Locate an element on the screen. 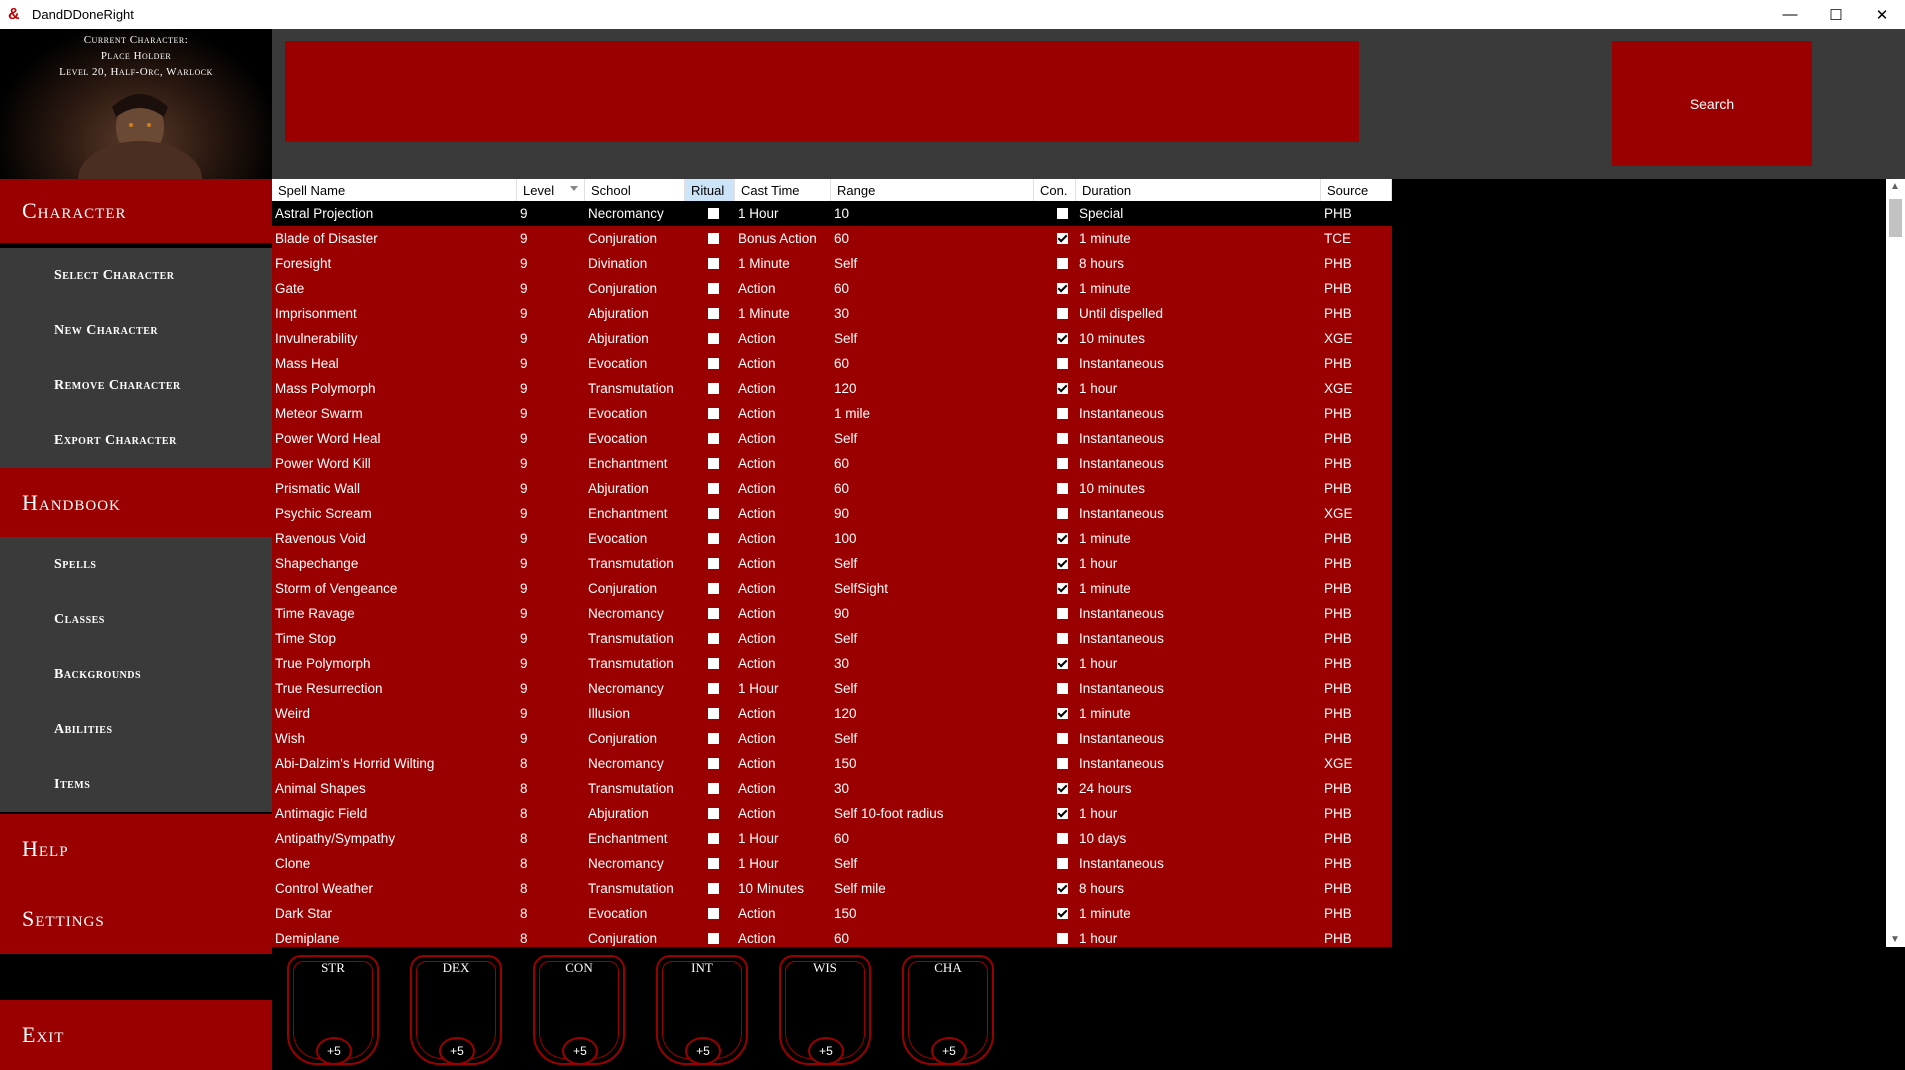 The width and height of the screenshot is (1905, 1070). maximize-button: ☐ is located at coordinates (1836, 14).